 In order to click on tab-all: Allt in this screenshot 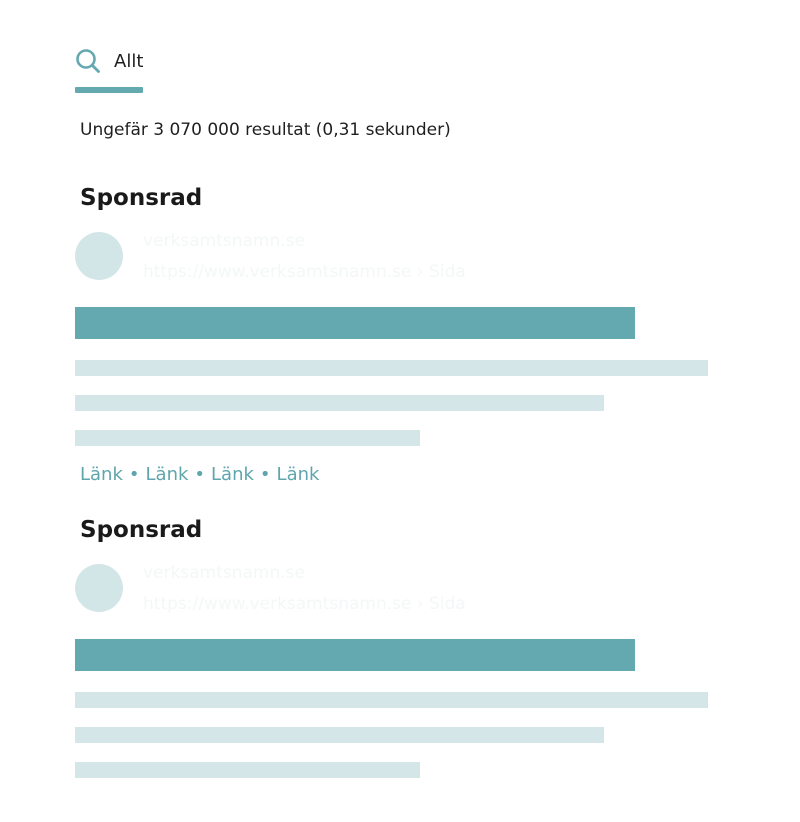, I will do `click(109, 61)`.